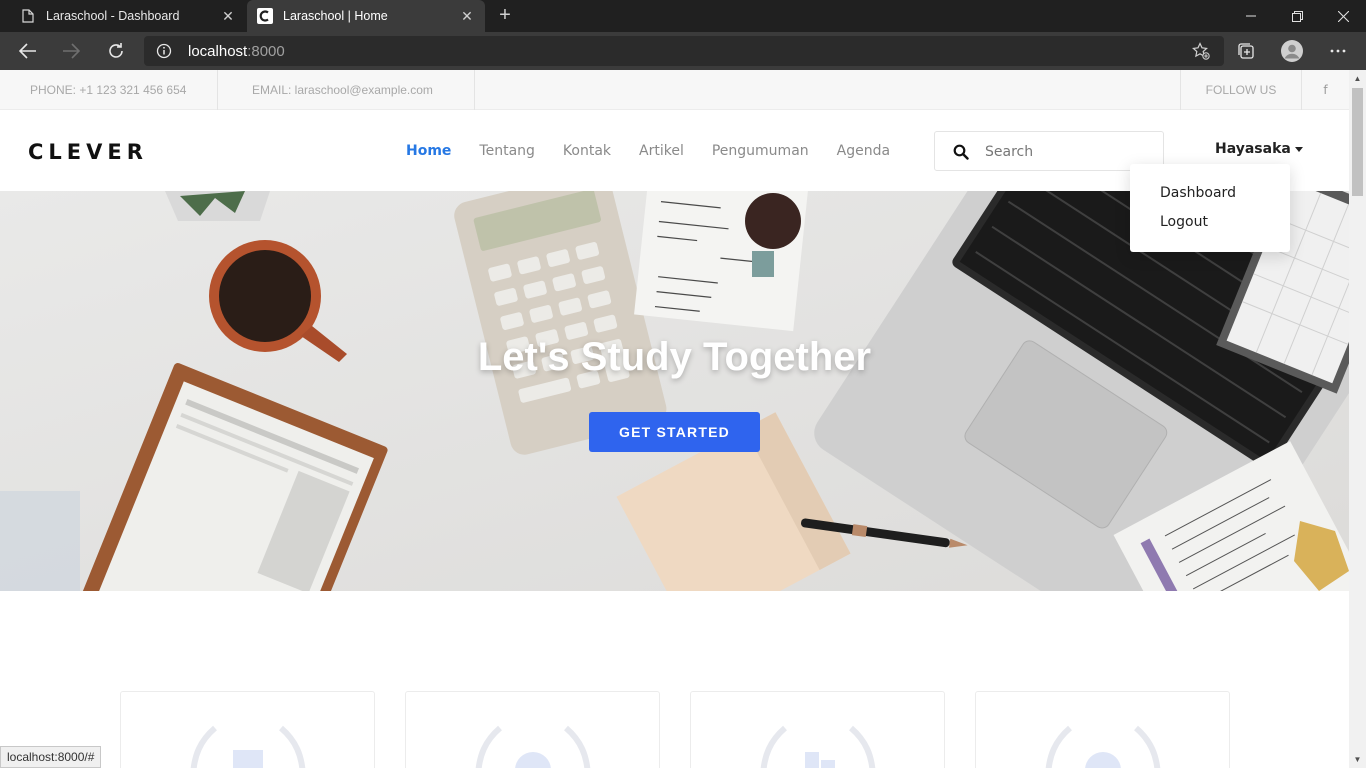 This screenshot has height=768, width=1366. I want to click on browser-tab-home: Laraschool | Home ✕, so click(366, 16).